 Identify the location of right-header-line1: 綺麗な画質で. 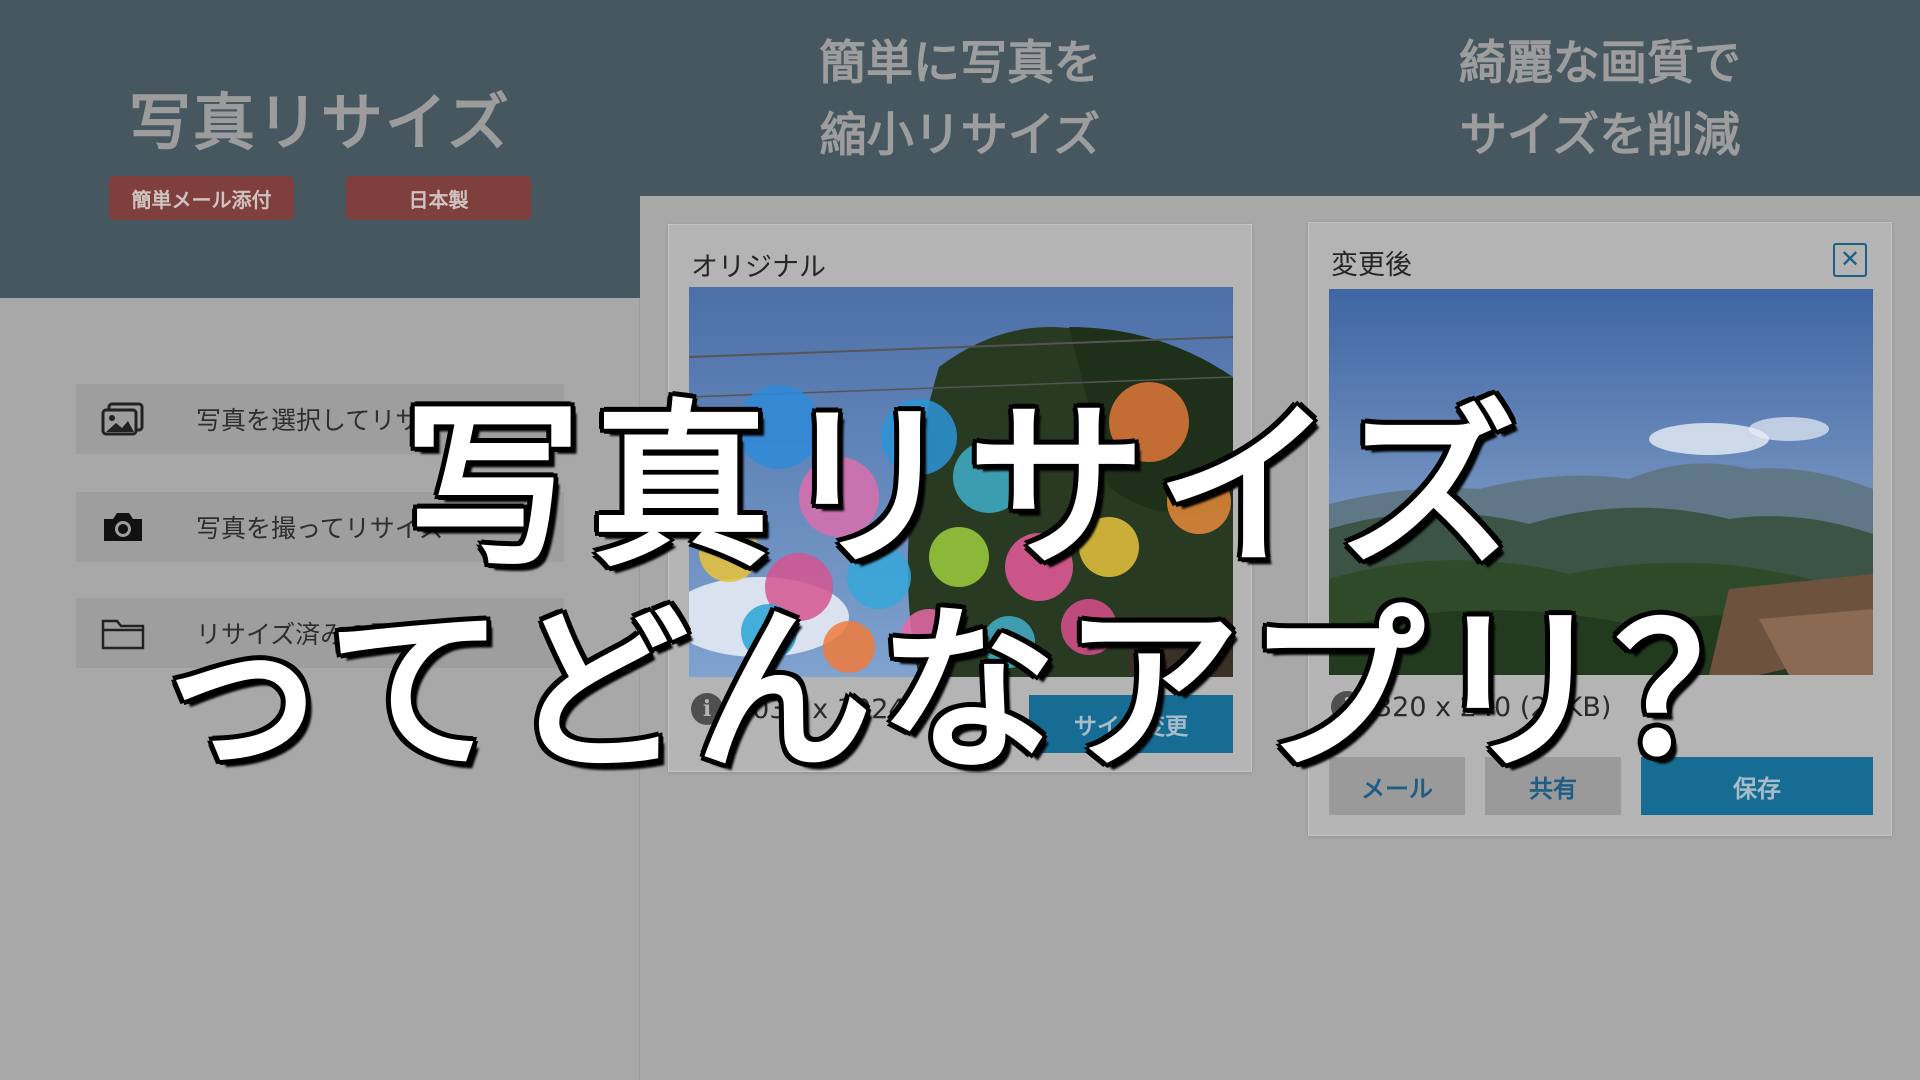
(1600, 63).